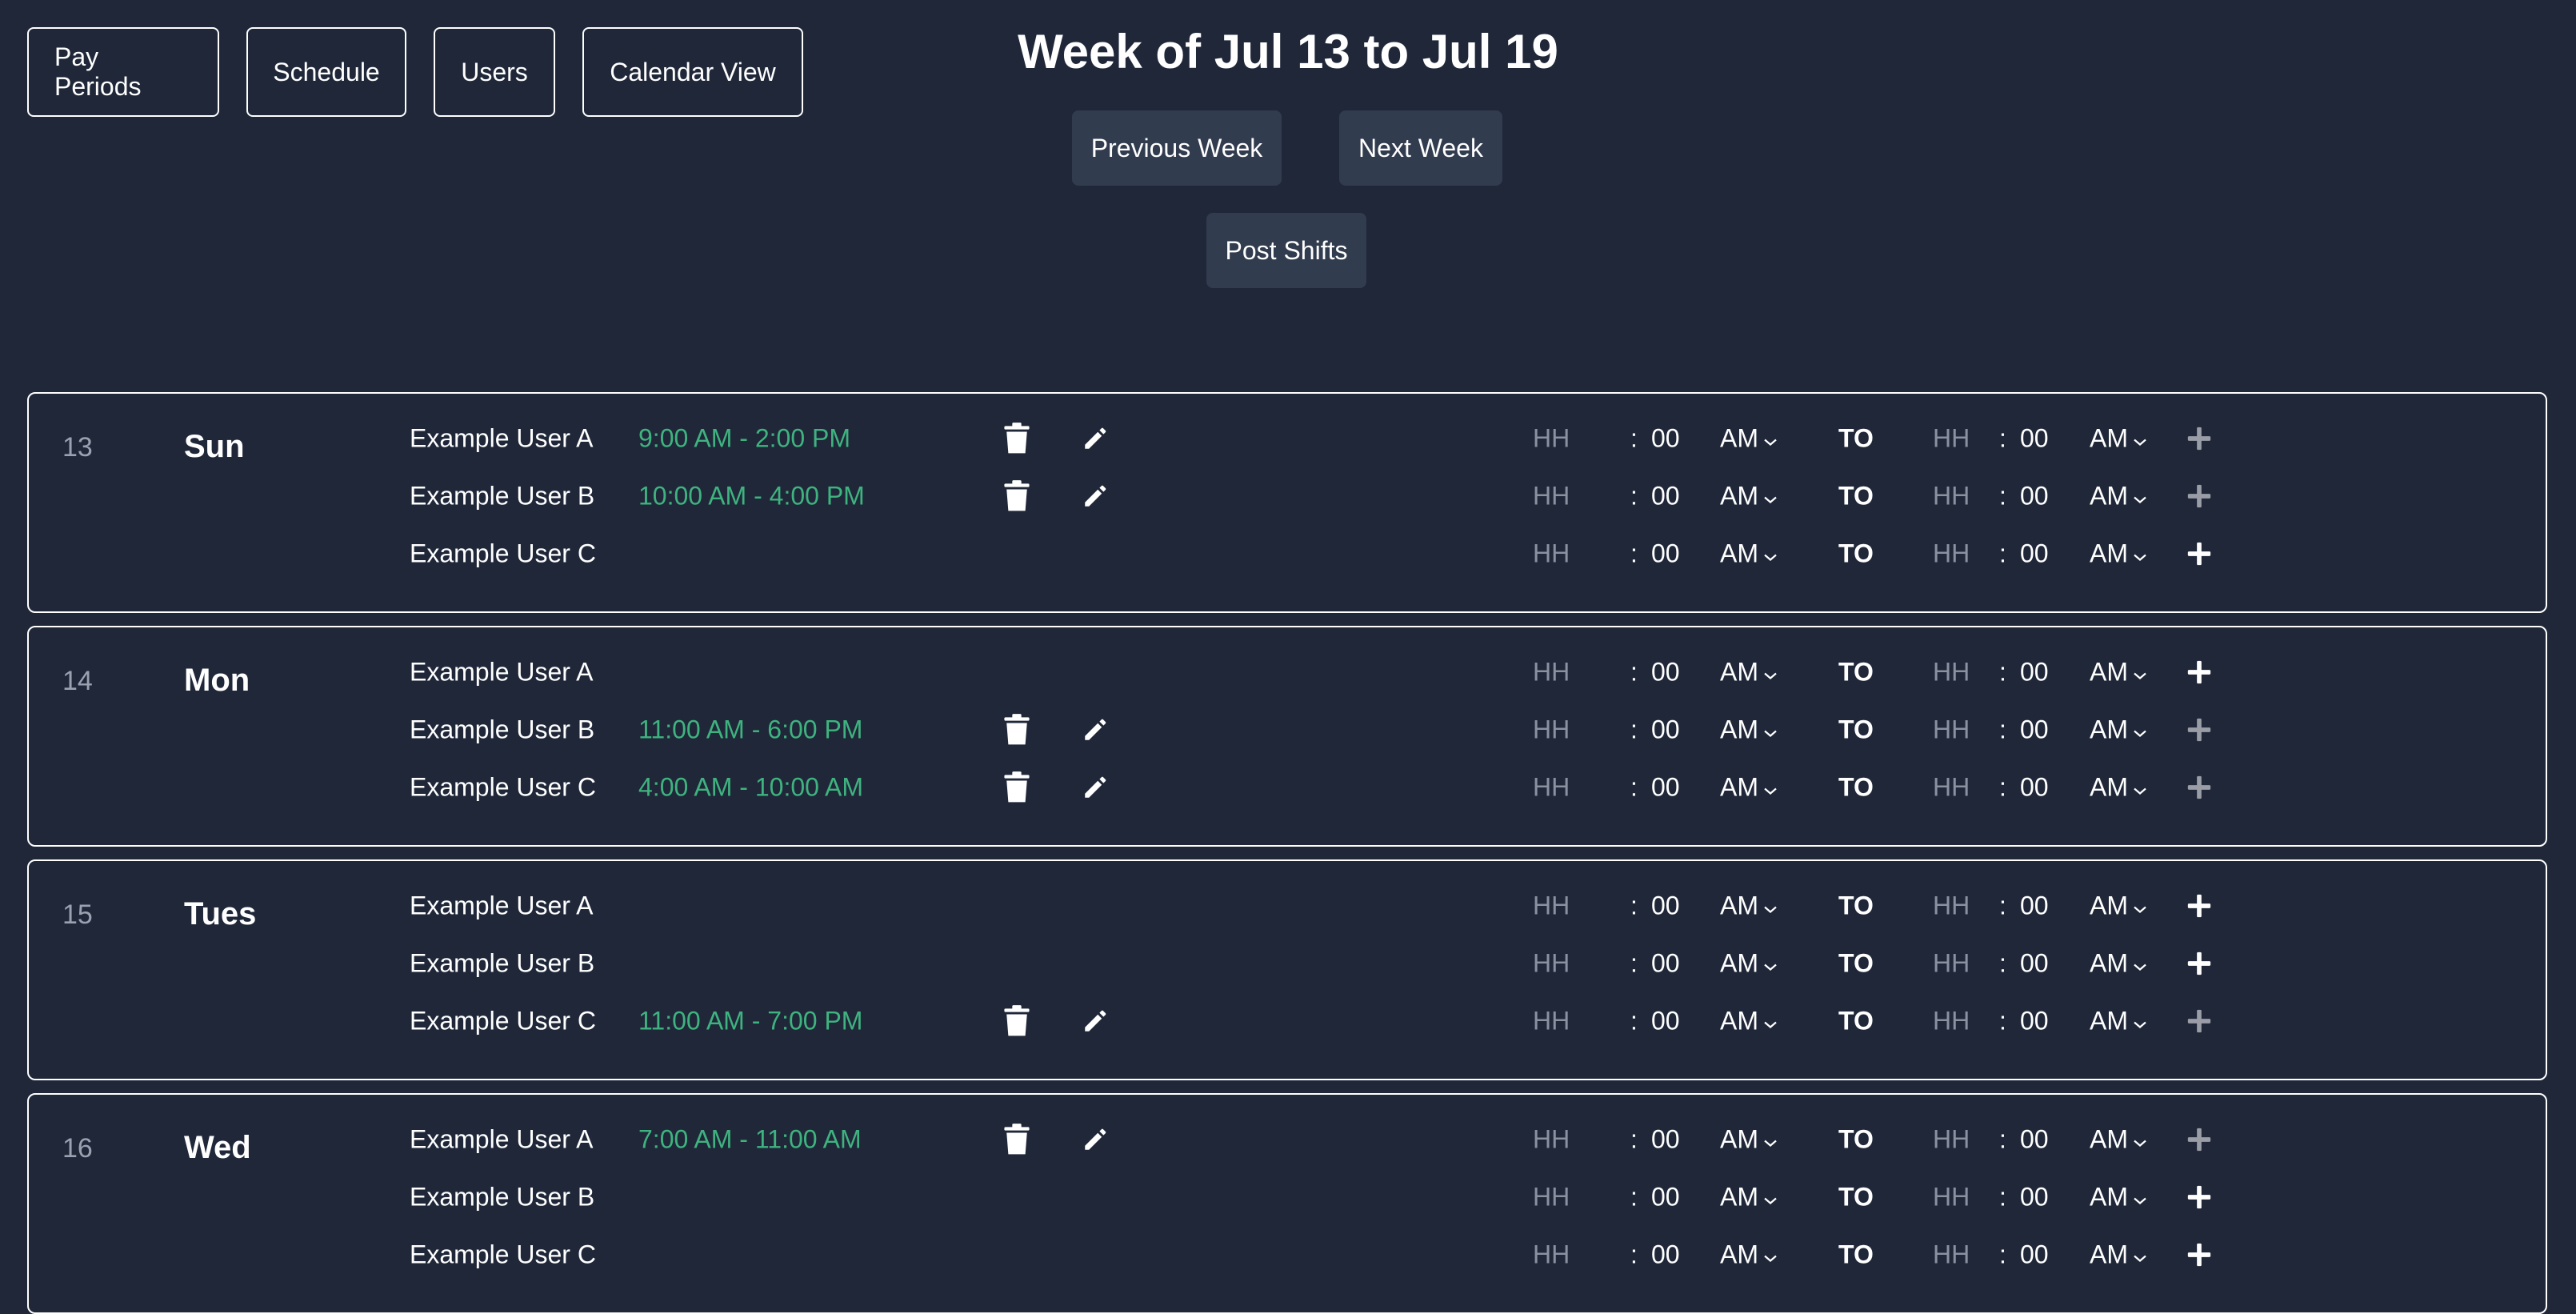 Image resolution: width=2576 pixels, height=1314 pixels. What do you see at coordinates (494, 72) in the screenshot?
I see `users-button: Users` at bounding box center [494, 72].